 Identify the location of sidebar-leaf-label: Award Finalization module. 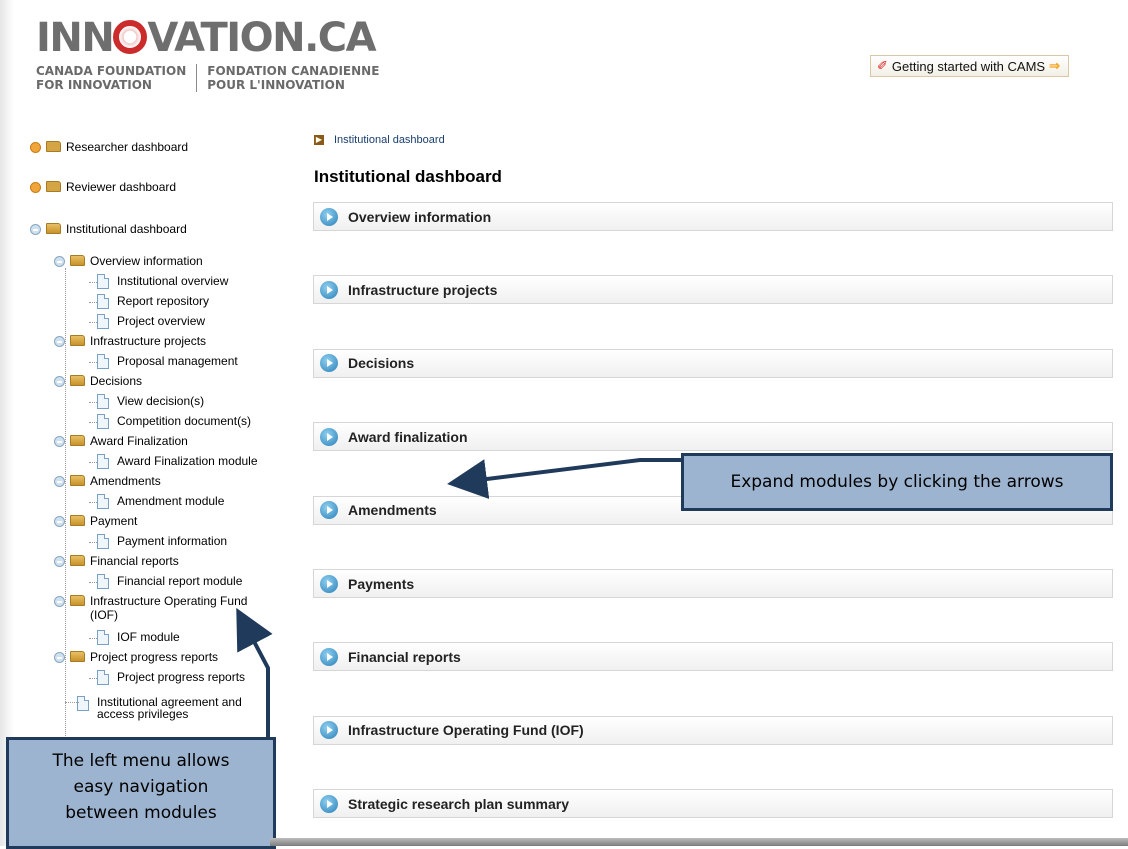
(187, 461).